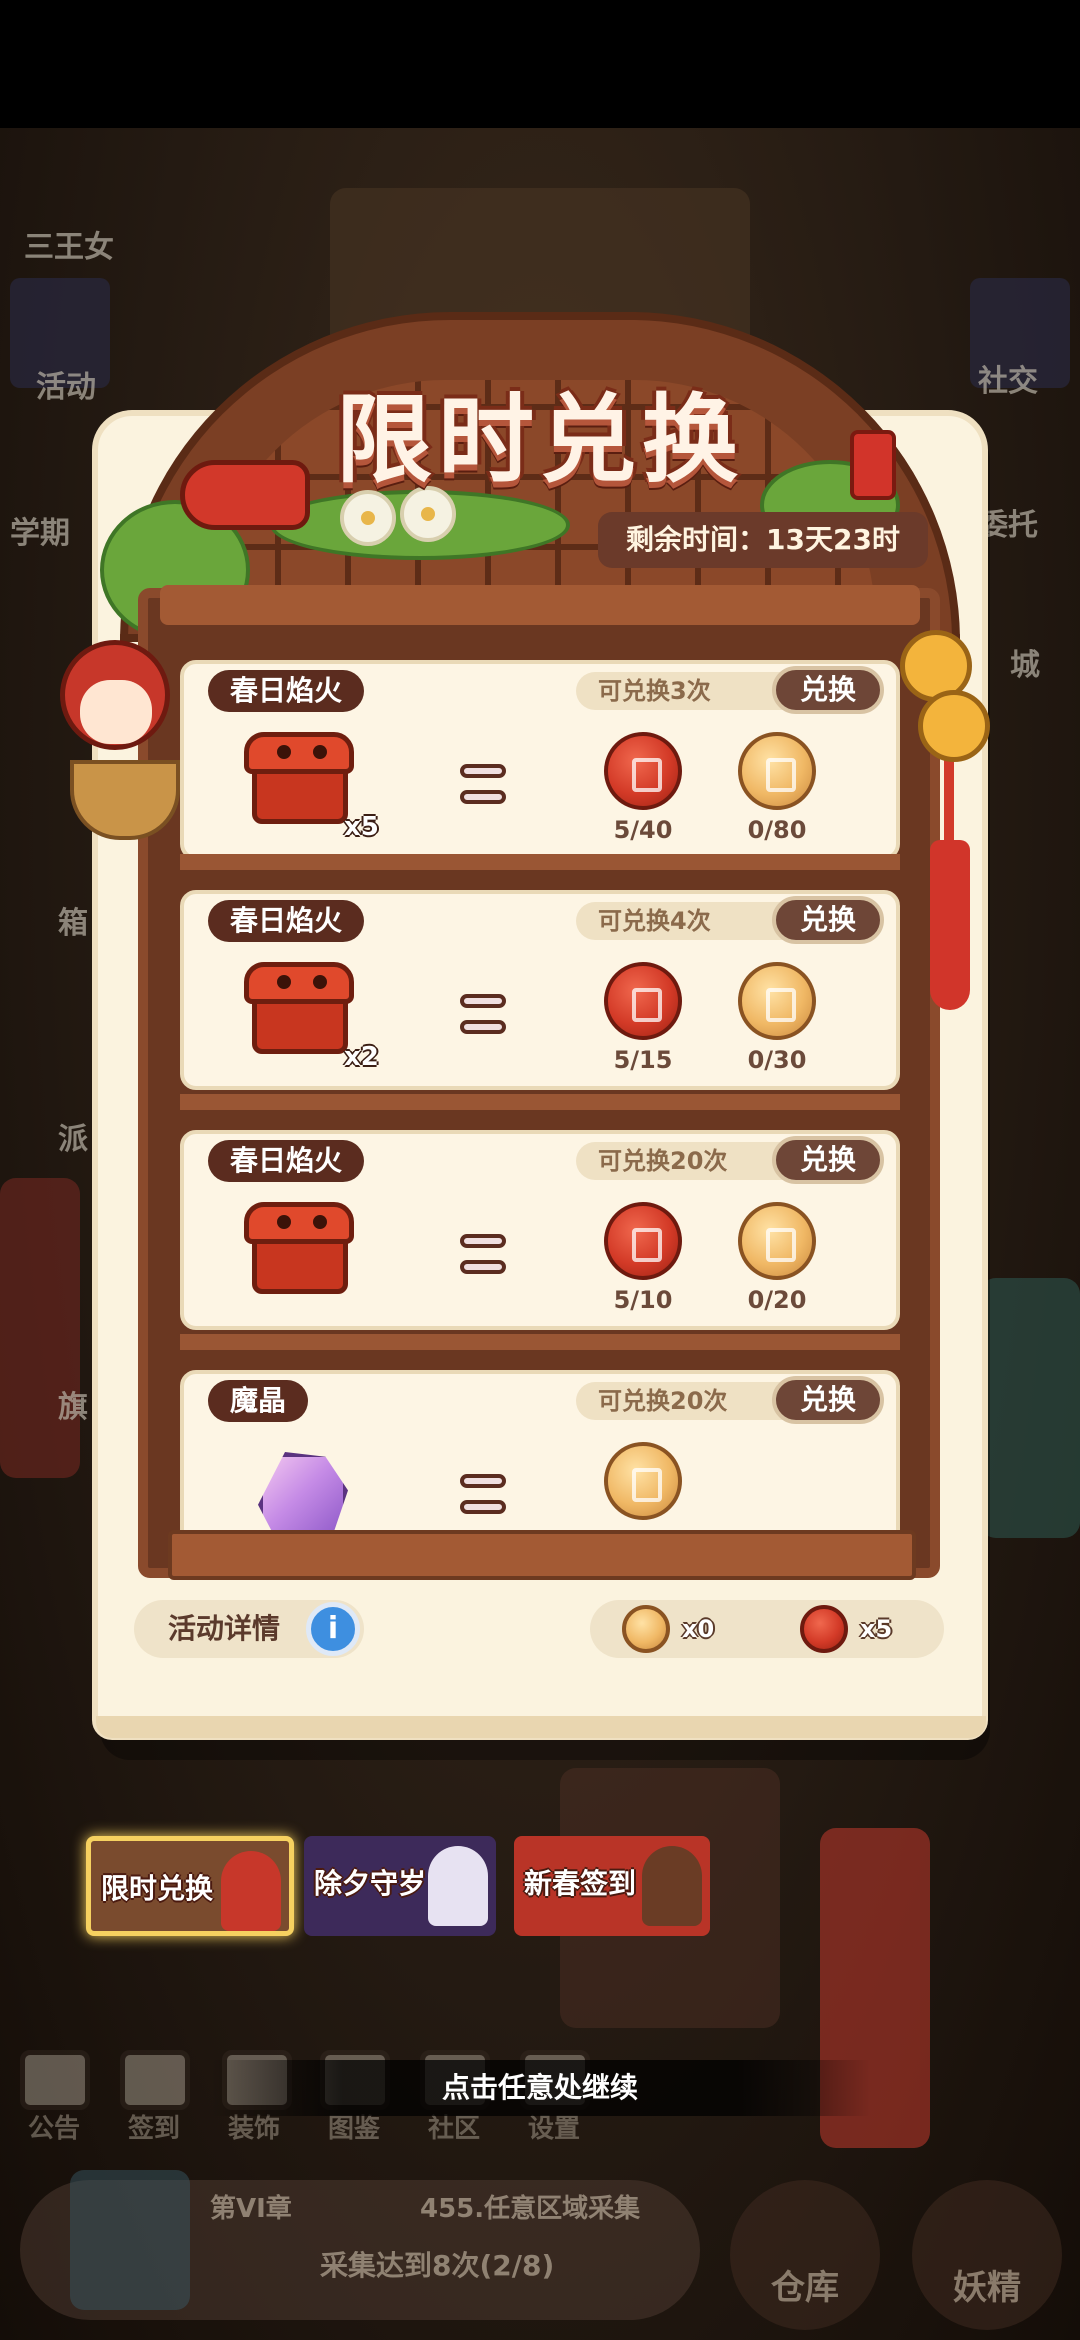 The height and width of the screenshot is (2340, 1080). Describe the element at coordinates (258, 1401) in the screenshot. I see `item-name: 魔晶` at that location.